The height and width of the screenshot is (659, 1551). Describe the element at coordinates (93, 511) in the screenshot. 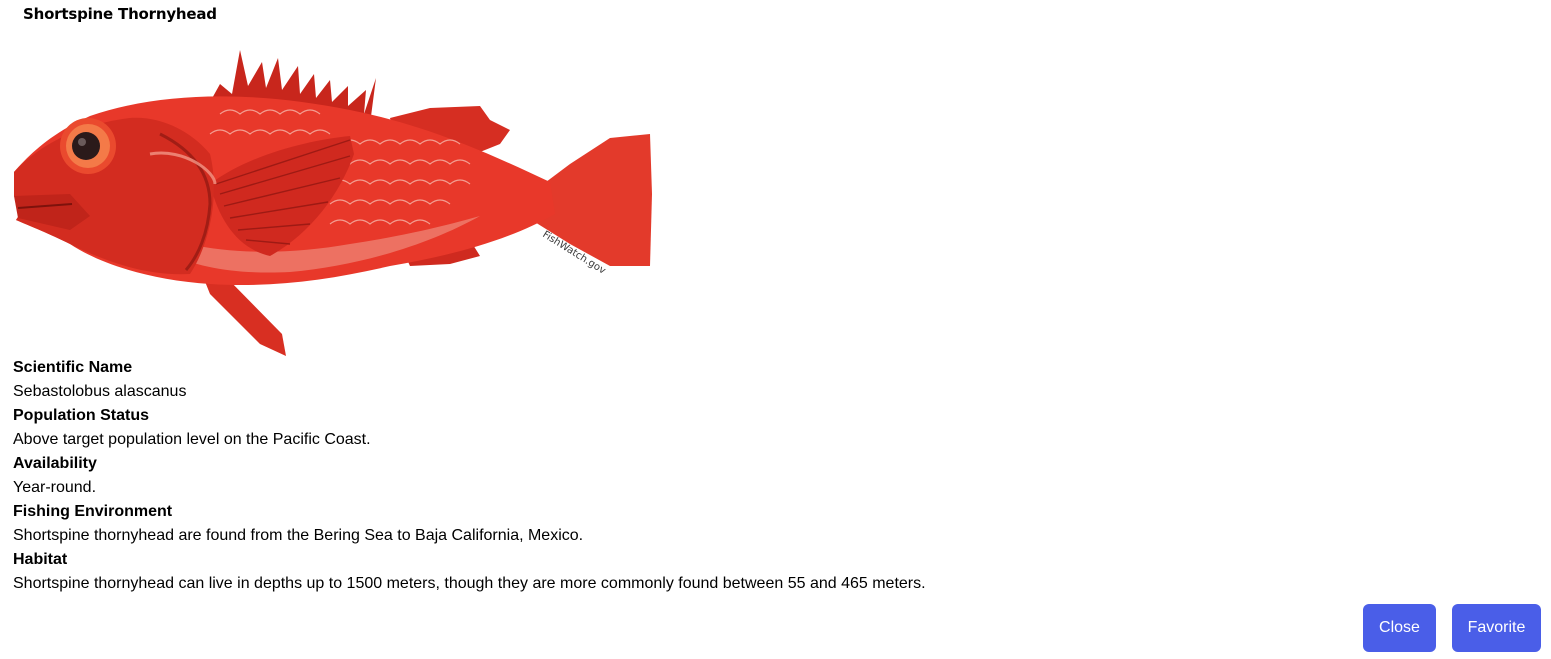

I see `detail-label-fishing-environment: Fishing Environment` at that location.